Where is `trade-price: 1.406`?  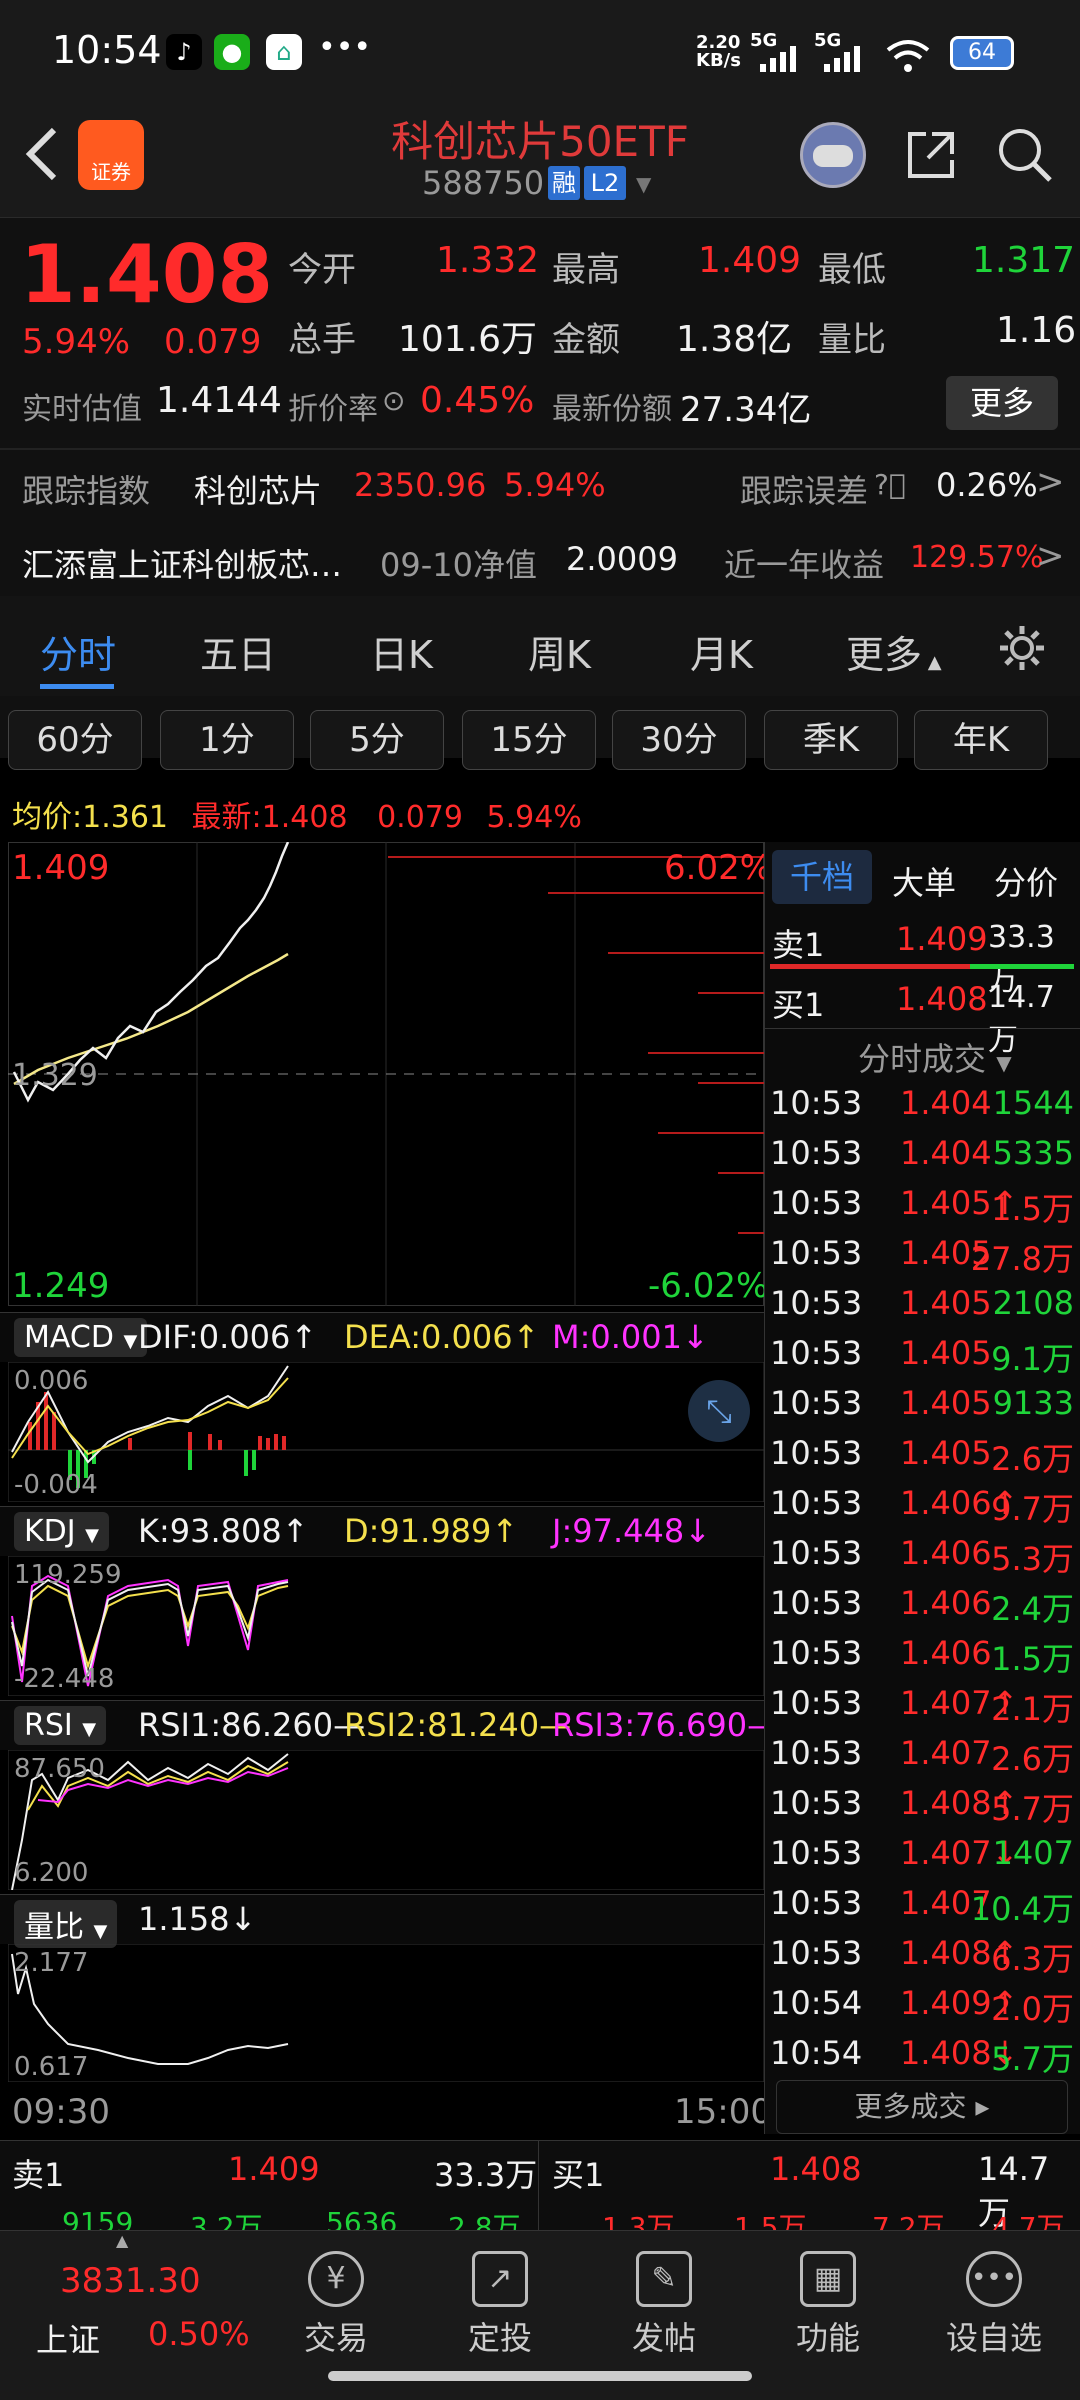 trade-price: 1.406 is located at coordinates (946, 1603).